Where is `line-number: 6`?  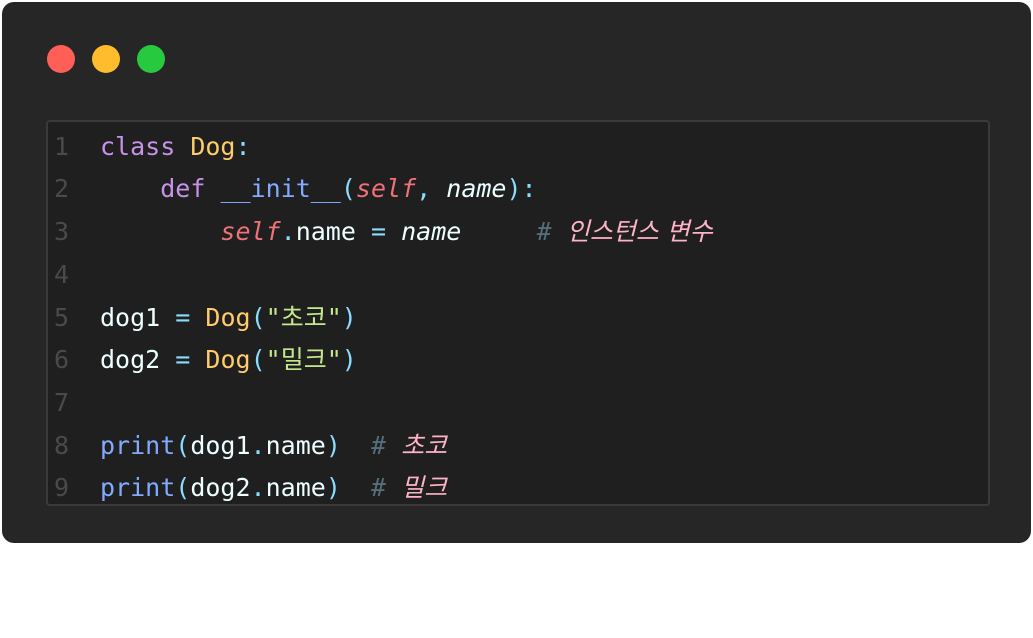 line-number: 6 is located at coordinates (62, 359).